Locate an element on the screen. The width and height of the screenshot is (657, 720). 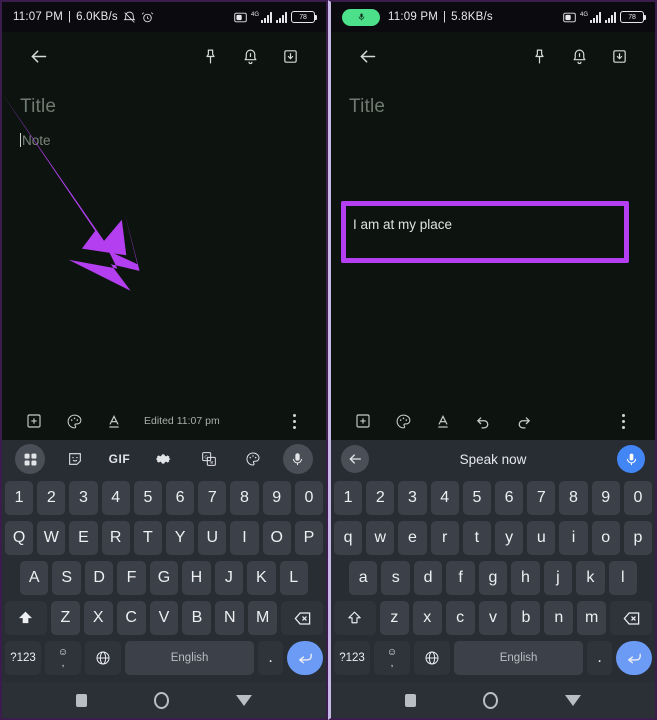
key-l: l is located at coordinates (622, 578).